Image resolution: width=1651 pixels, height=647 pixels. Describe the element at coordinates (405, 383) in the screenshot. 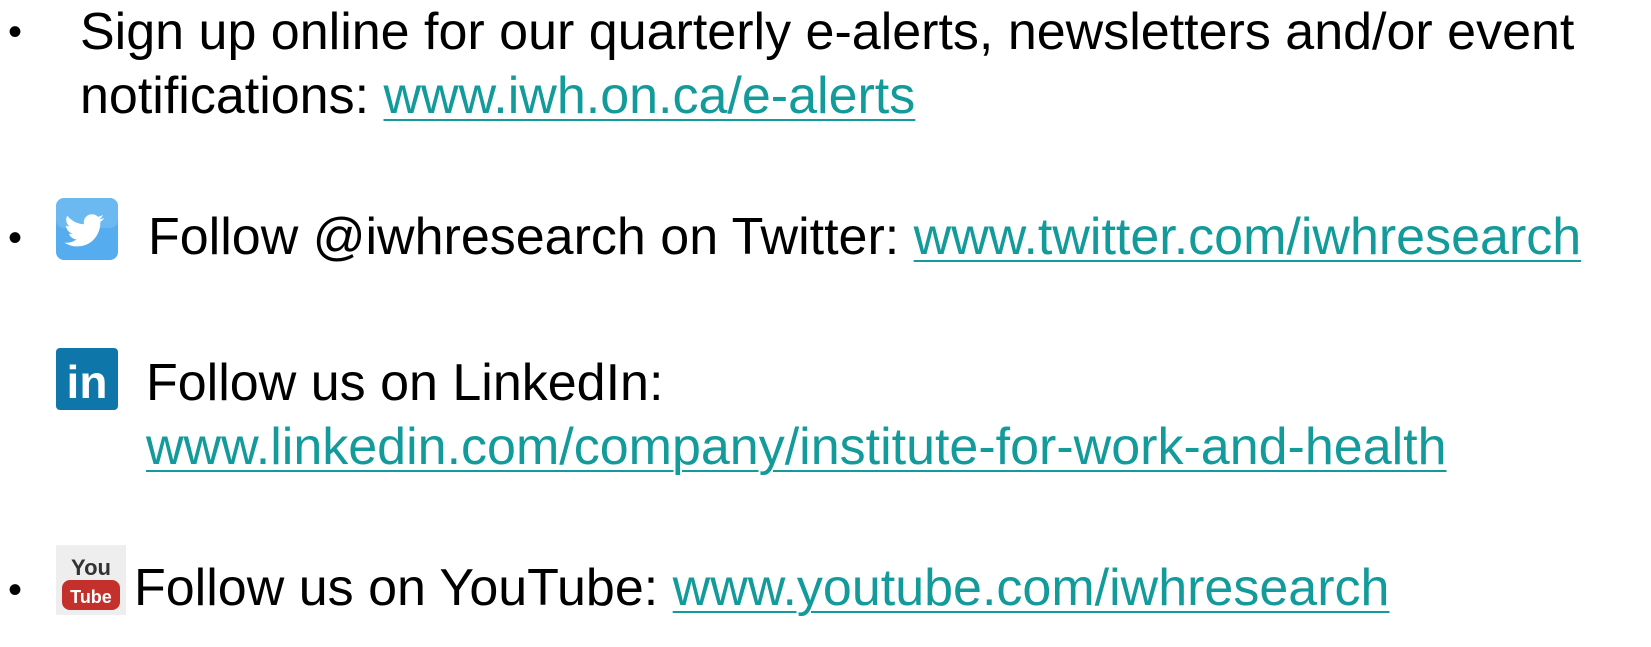

I see `linkedin-text: Follow us on LinkedIn:` at that location.